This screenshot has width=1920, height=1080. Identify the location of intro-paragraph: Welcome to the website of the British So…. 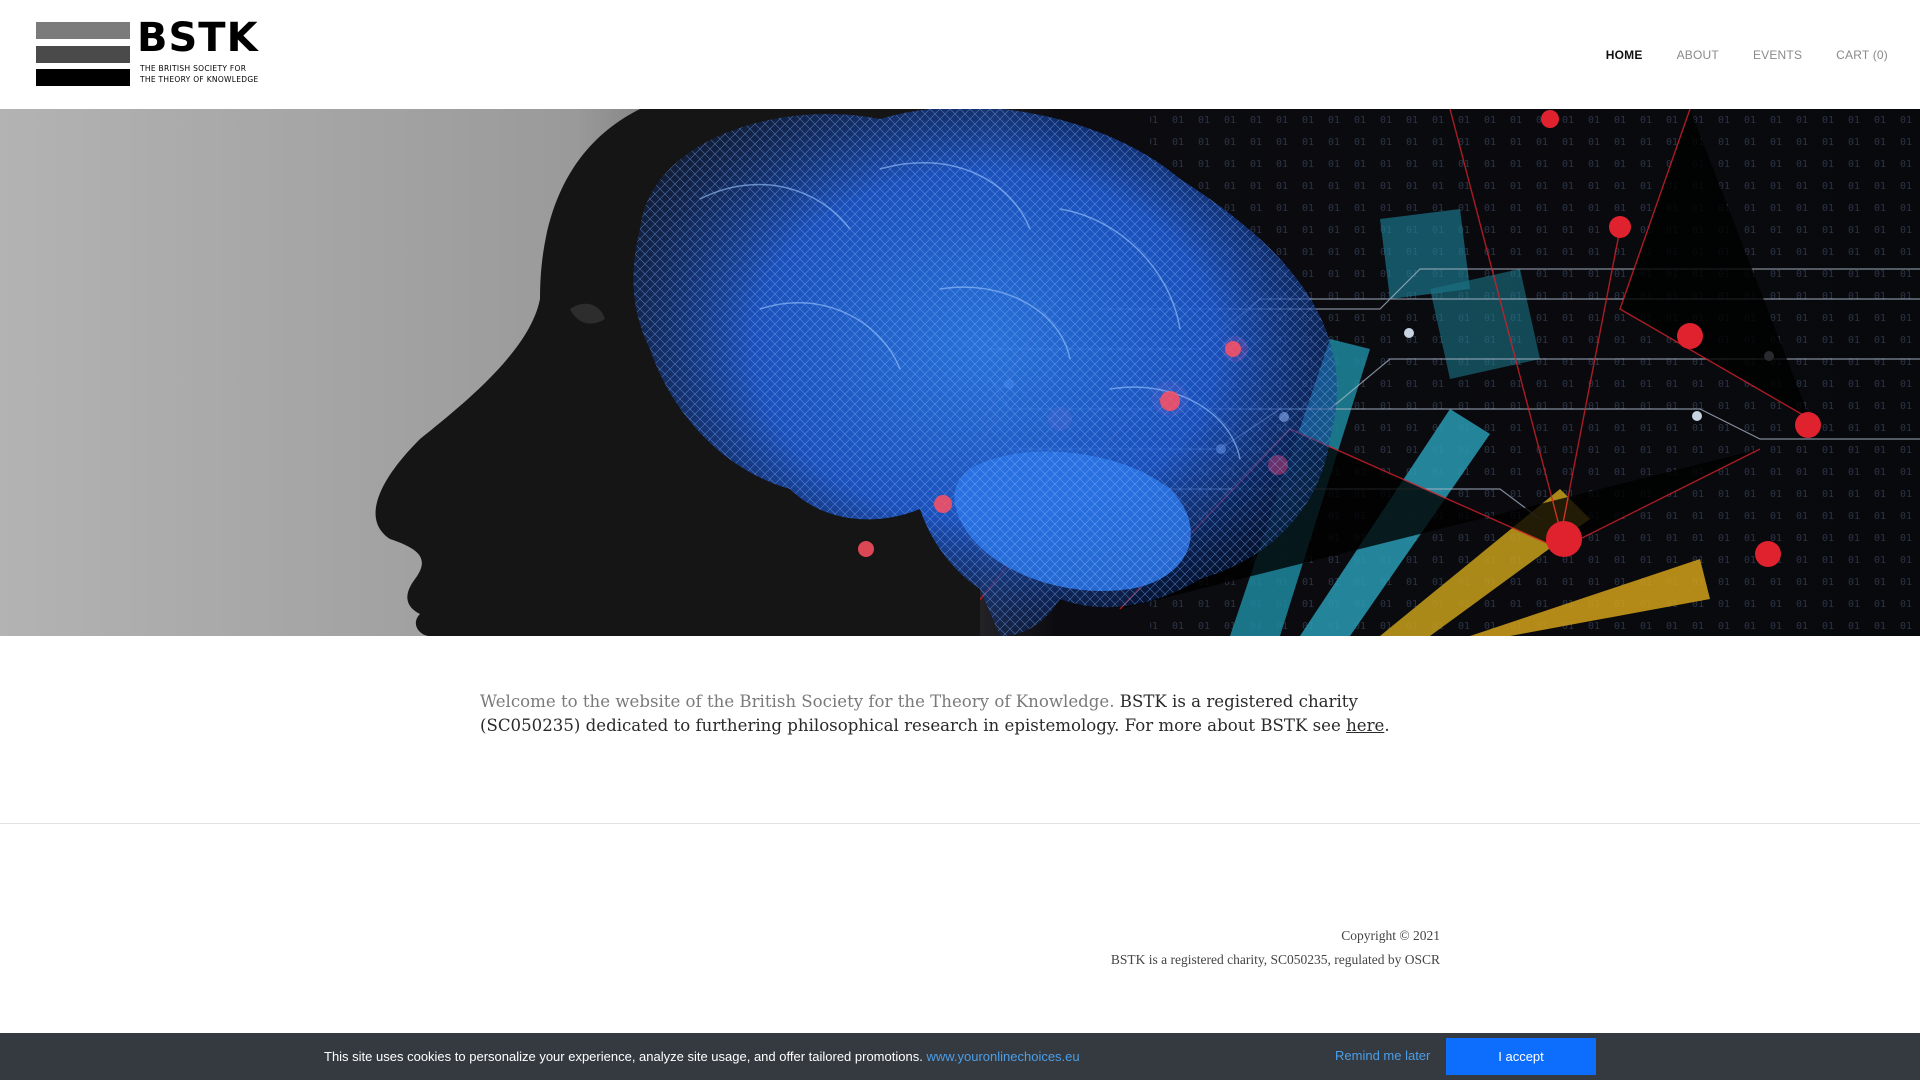
(960, 714).